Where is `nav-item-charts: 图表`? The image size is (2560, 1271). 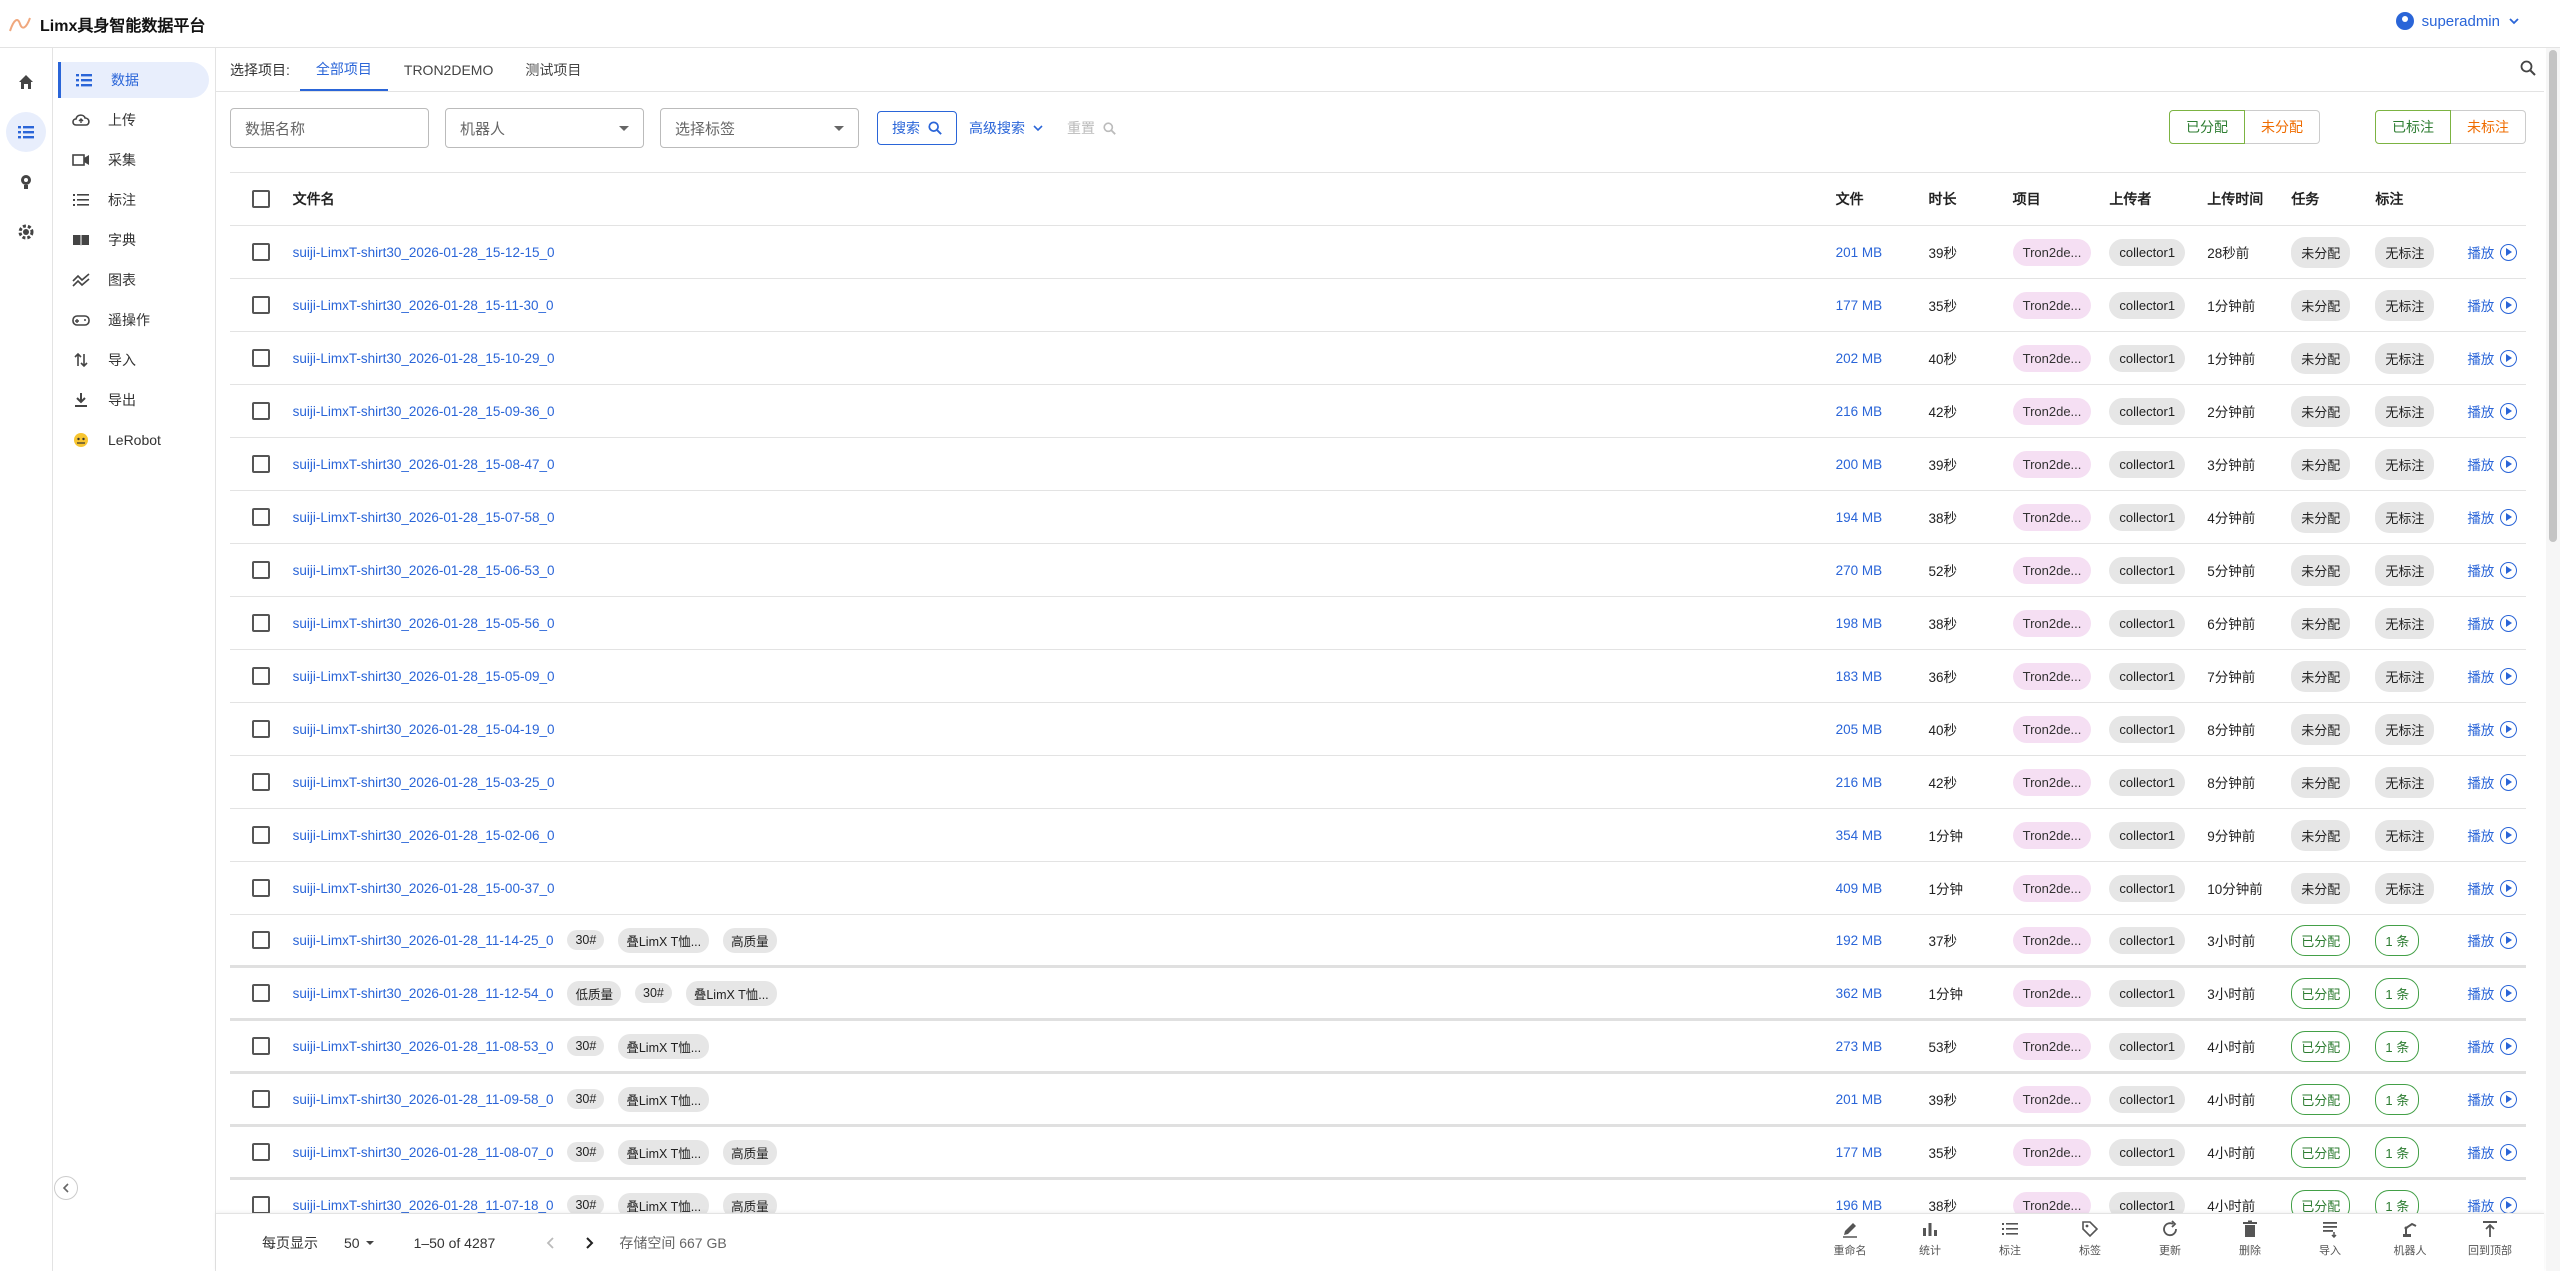
nav-item-charts: 图表 is located at coordinates (133, 280).